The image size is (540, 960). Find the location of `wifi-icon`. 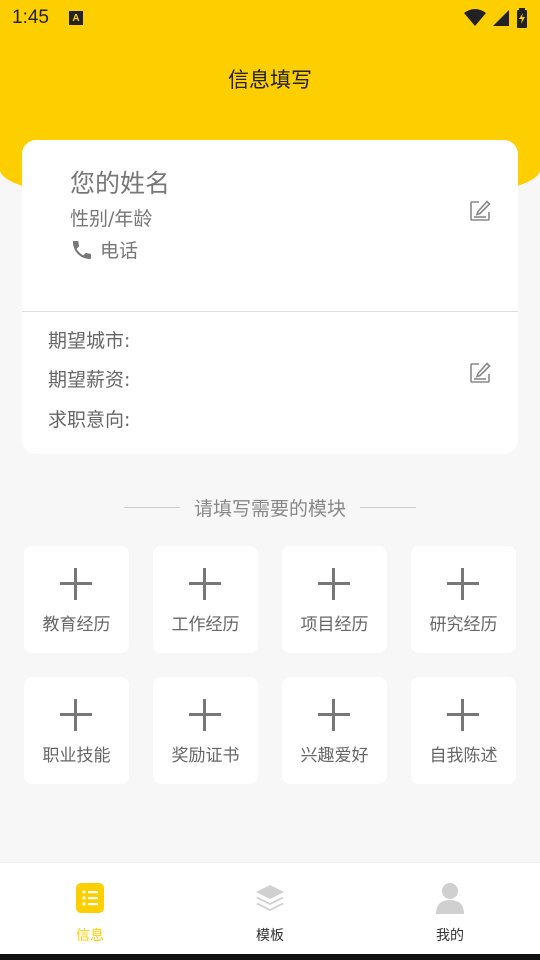

wifi-icon is located at coordinates (475, 17).